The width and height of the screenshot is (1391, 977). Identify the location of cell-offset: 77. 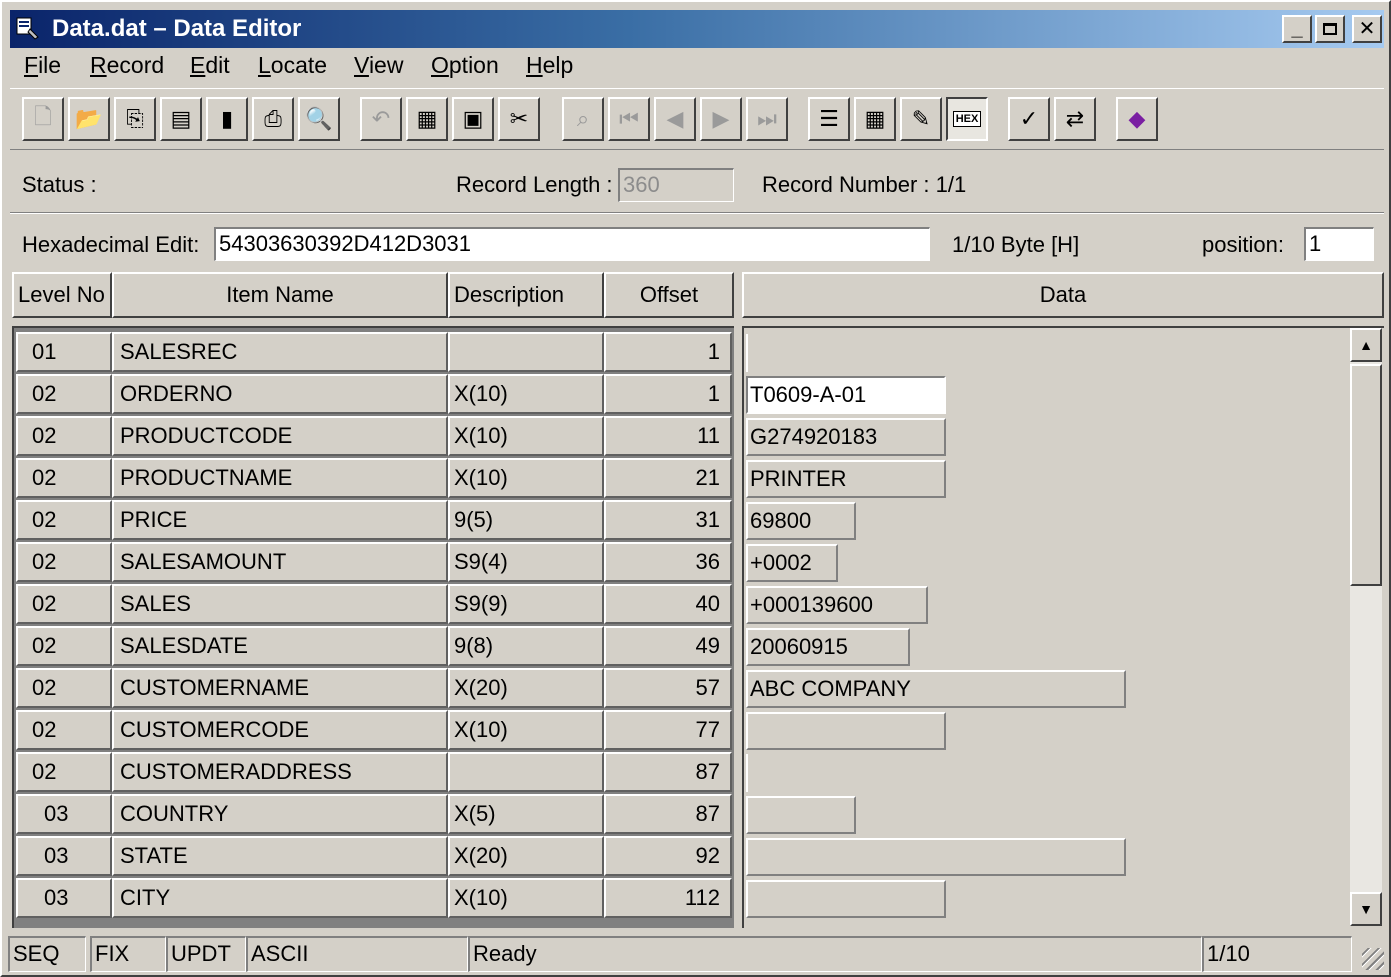
(668, 730).